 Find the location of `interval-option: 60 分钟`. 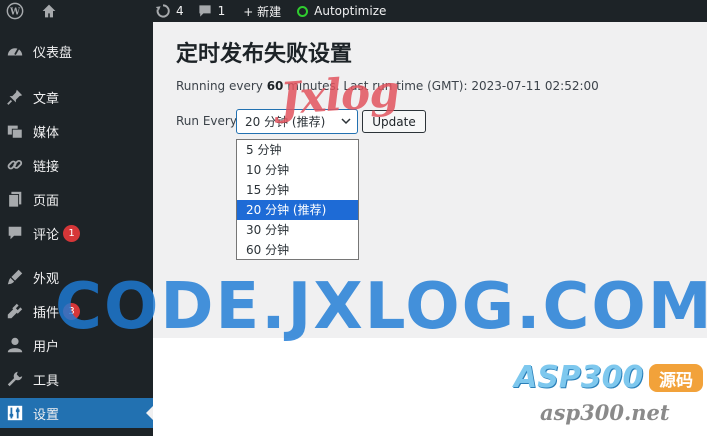

interval-option: 60 分钟 is located at coordinates (297, 250).